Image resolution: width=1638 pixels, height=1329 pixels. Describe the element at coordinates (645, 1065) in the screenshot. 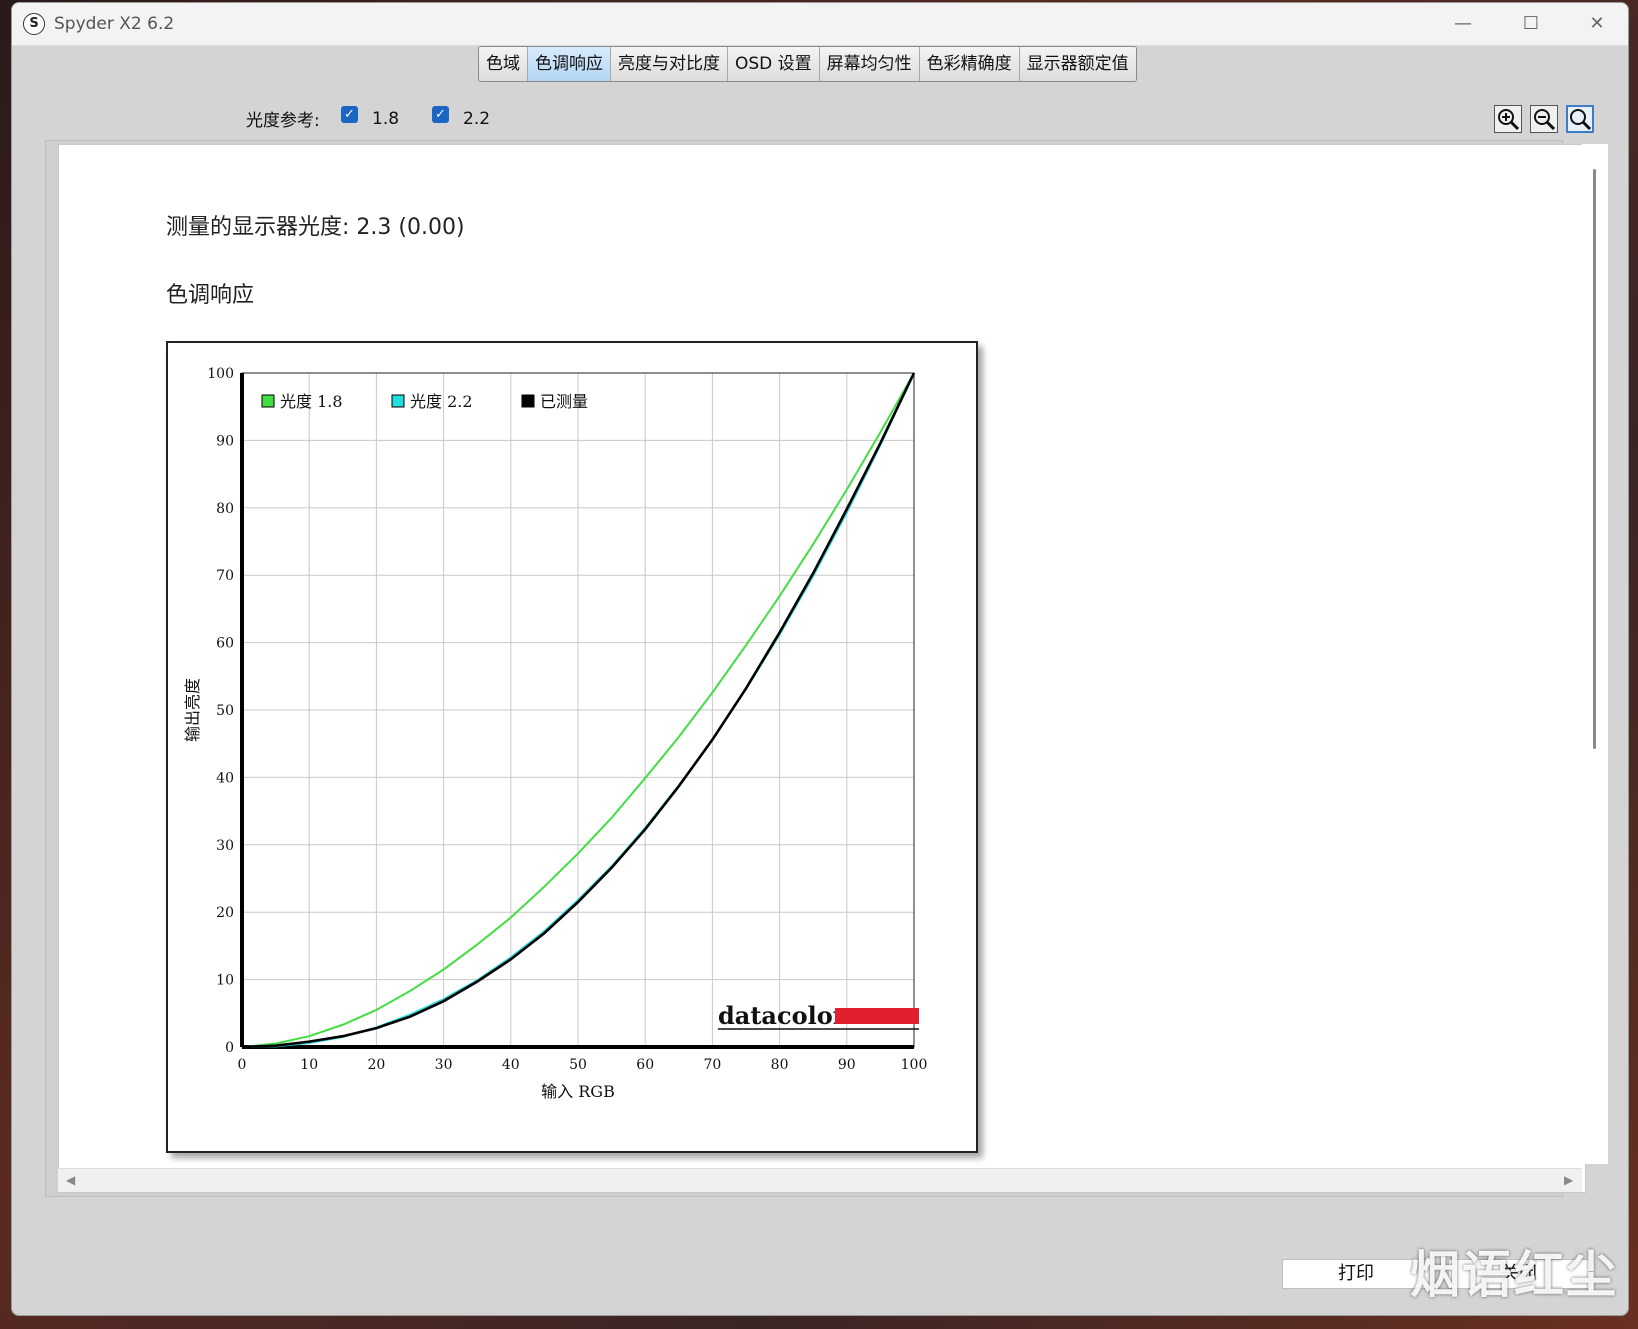

I see `x-tick-label: 60` at that location.